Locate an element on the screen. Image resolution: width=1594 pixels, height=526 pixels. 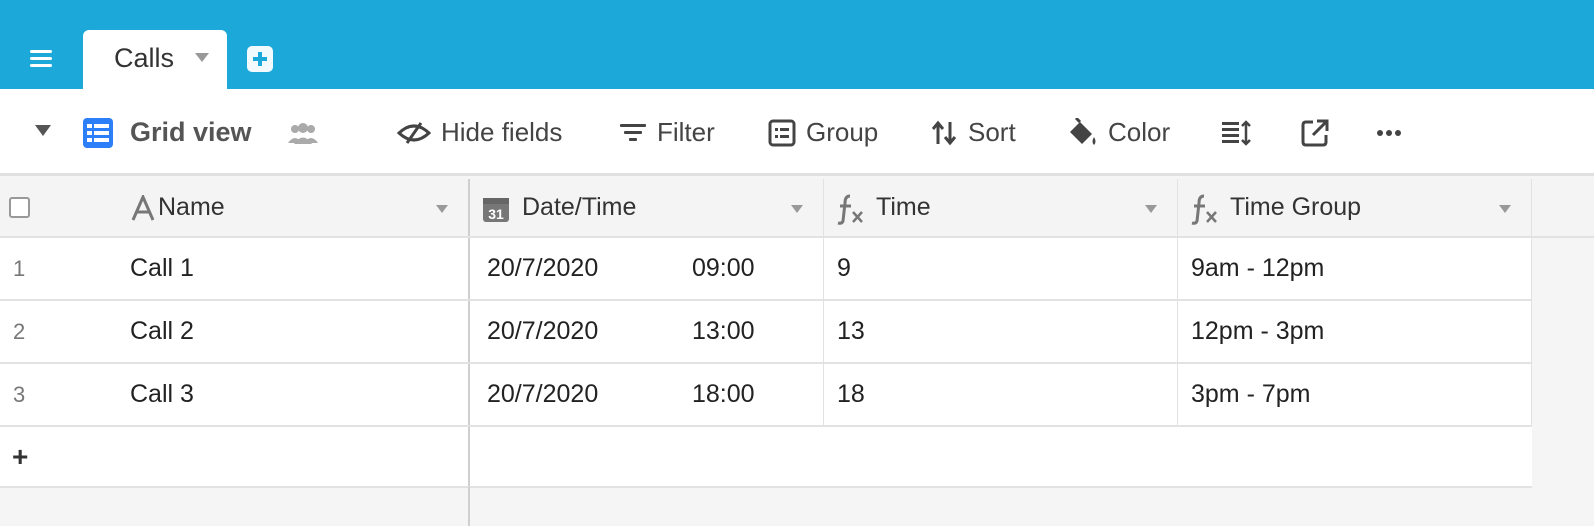
cell-time: 18 is located at coordinates (1001, 394).